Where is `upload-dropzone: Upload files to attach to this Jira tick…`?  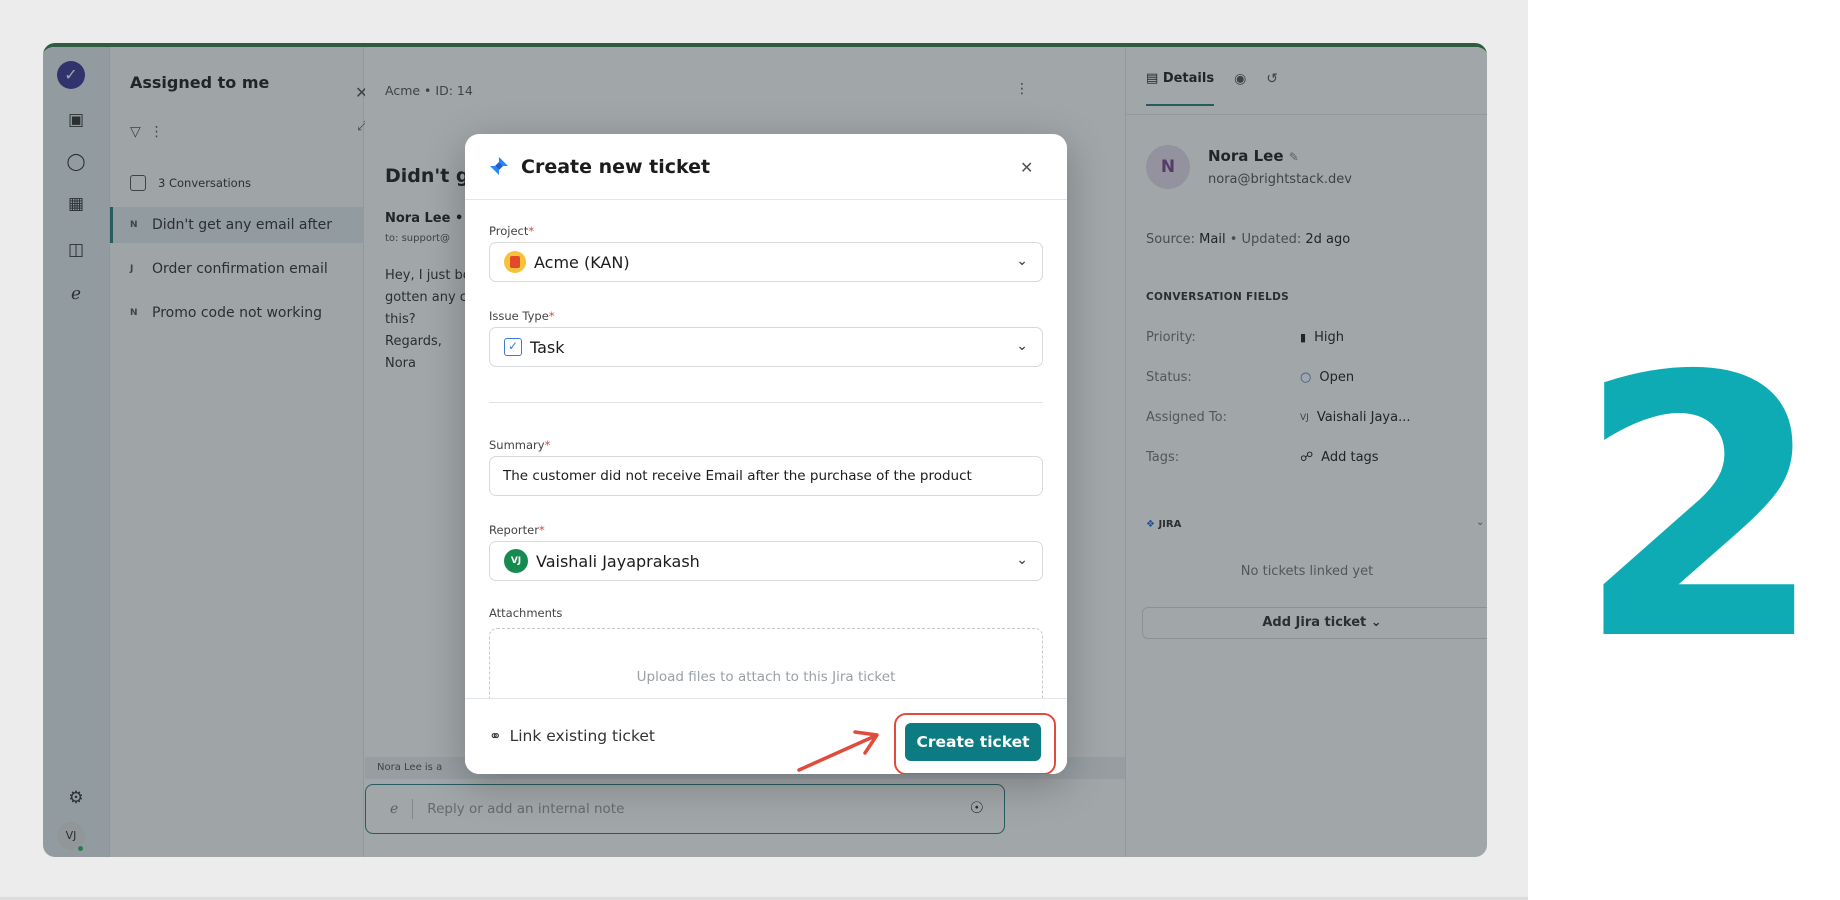
upload-dropzone: Upload files to attach to this Jira tick… is located at coordinates (766, 663).